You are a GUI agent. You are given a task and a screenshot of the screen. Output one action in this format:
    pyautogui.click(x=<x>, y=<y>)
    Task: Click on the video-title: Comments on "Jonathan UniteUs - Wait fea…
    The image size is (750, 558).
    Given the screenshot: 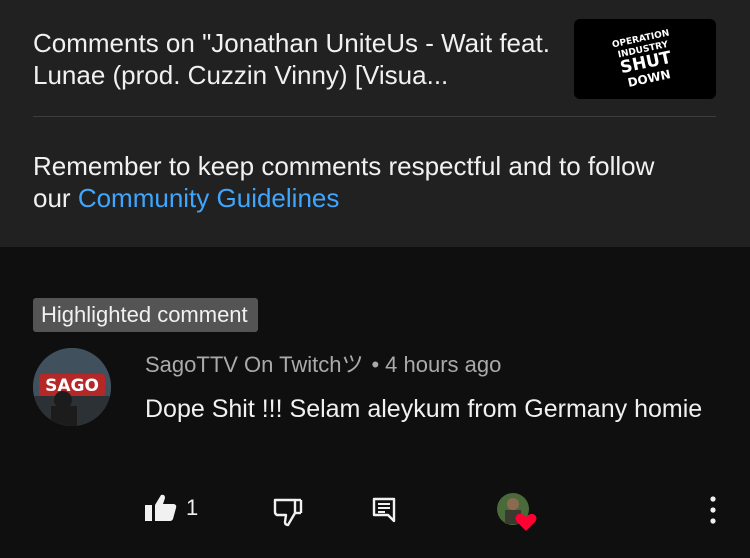 What is the action you would take?
    pyautogui.click(x=293, y=59)
    